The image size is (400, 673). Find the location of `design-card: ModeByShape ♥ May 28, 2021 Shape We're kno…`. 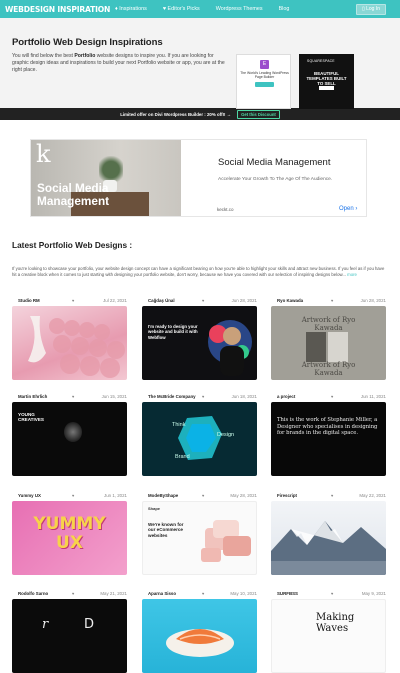

design-card: ModeByShape ♥ May 28, 2021 Shape We're kno… is located at coordinates (199, 533).